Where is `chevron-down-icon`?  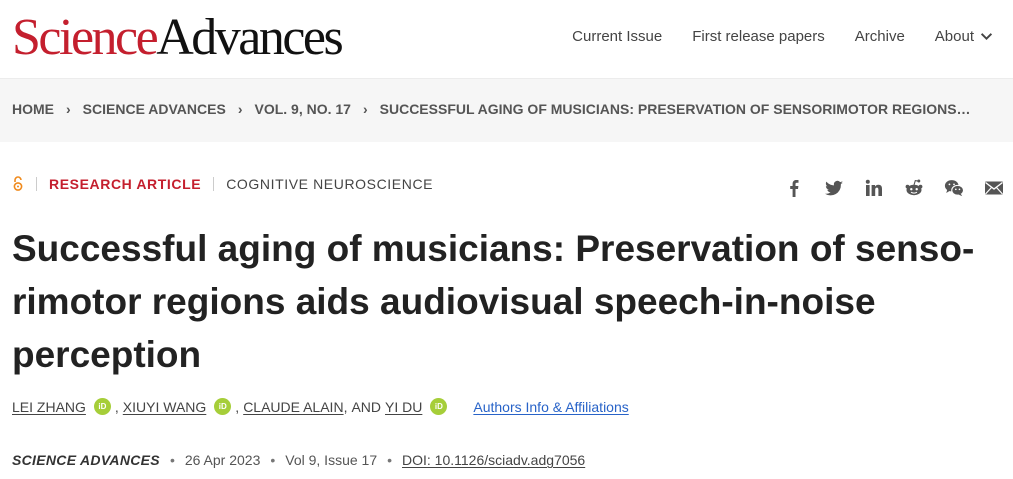 chevron-down-icon is located at coordinates (986, 37).